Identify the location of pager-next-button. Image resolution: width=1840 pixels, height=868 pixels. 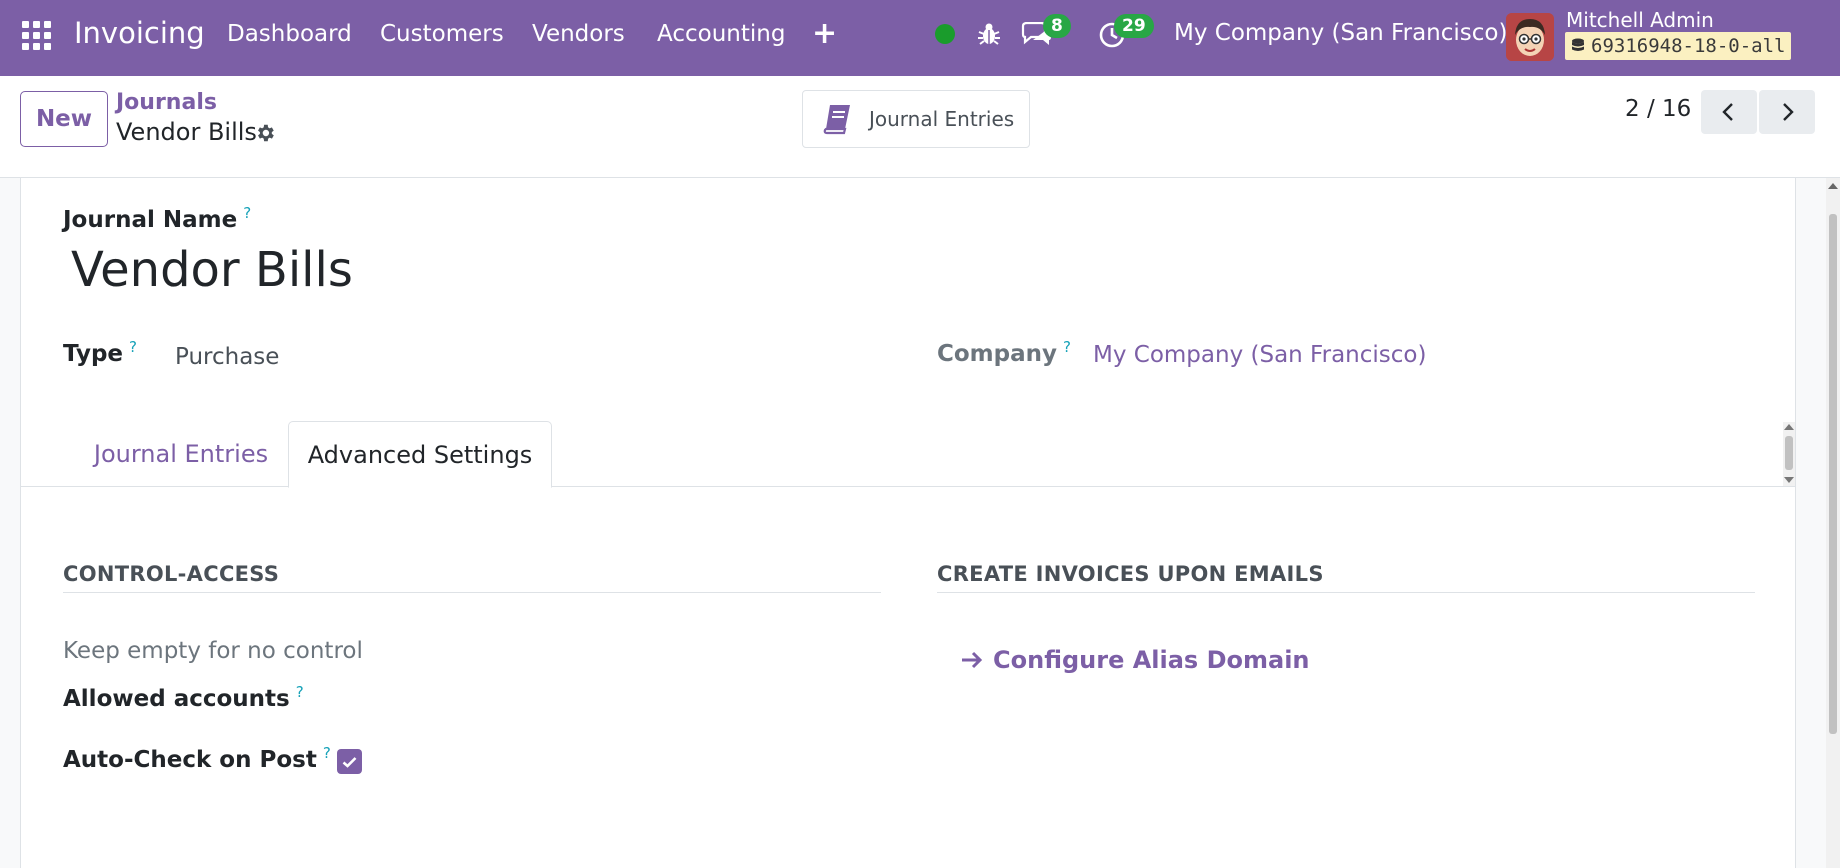
(1787, 112).